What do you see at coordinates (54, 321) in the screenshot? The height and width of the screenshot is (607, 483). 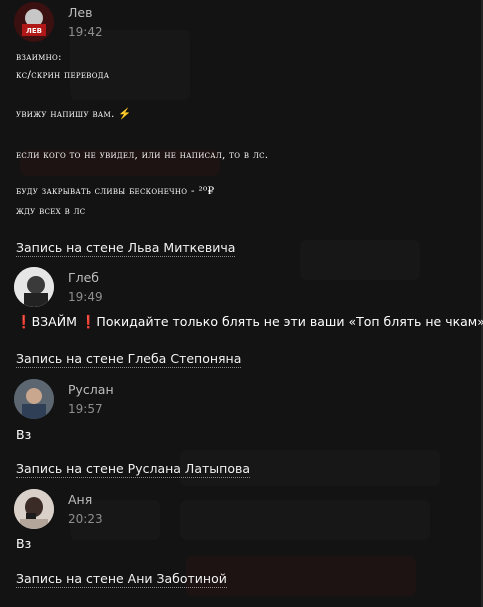 I see `post-keyword: ВЗАЙМ` at bounding box center [54, 321].